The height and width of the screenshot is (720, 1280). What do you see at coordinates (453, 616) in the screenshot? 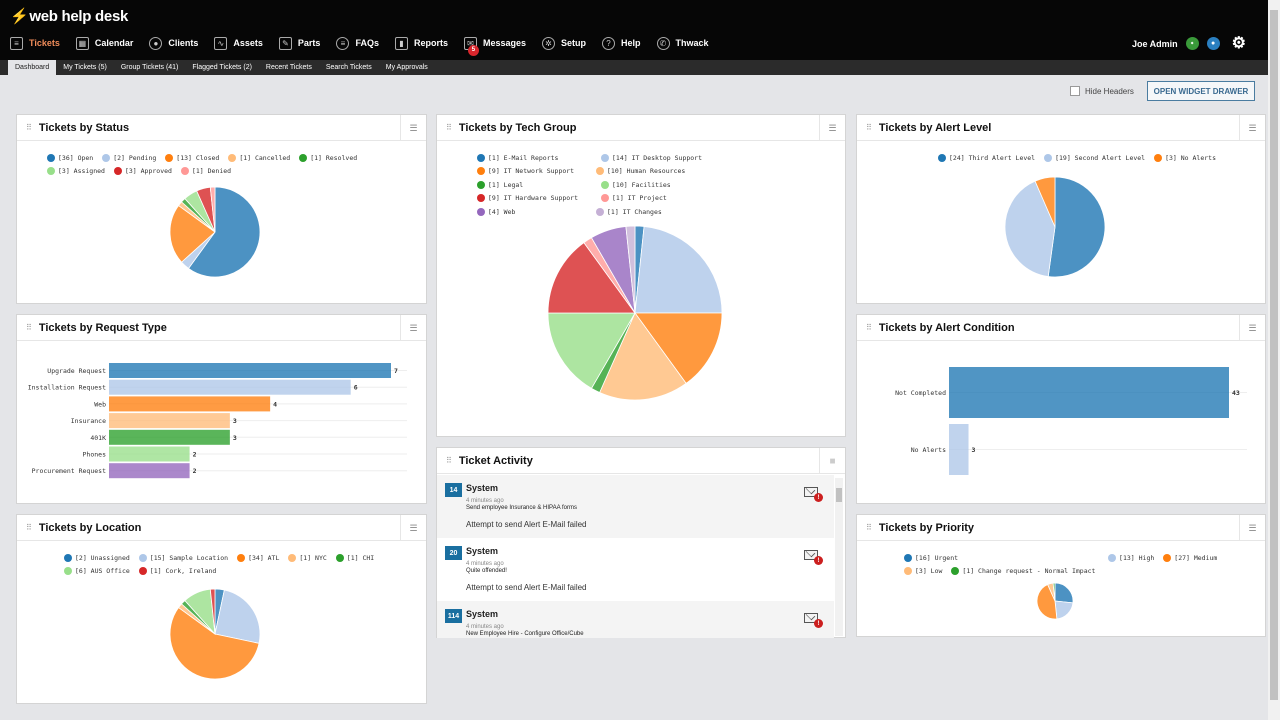
I see `ticket-number-badge: 114` at bounding box center [453, 616].